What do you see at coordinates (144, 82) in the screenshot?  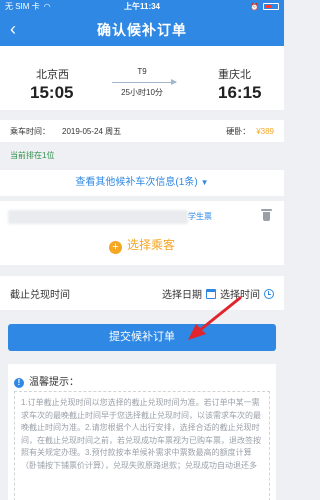 I see `route-arrow-icon` at bounding box center [144, 82].